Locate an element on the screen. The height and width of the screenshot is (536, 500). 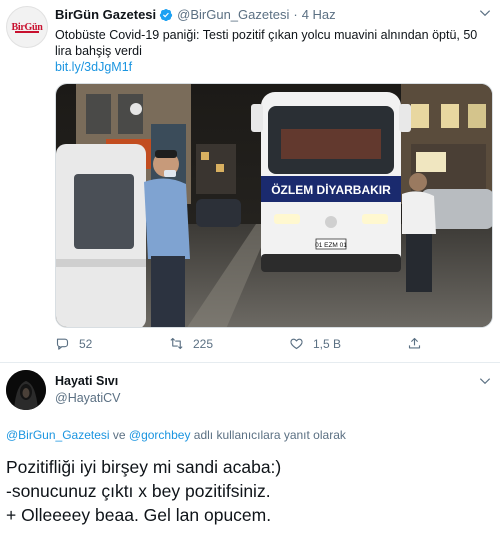
tweet-actions: 52 225 1,5 B is located at coordinates (245, 345).